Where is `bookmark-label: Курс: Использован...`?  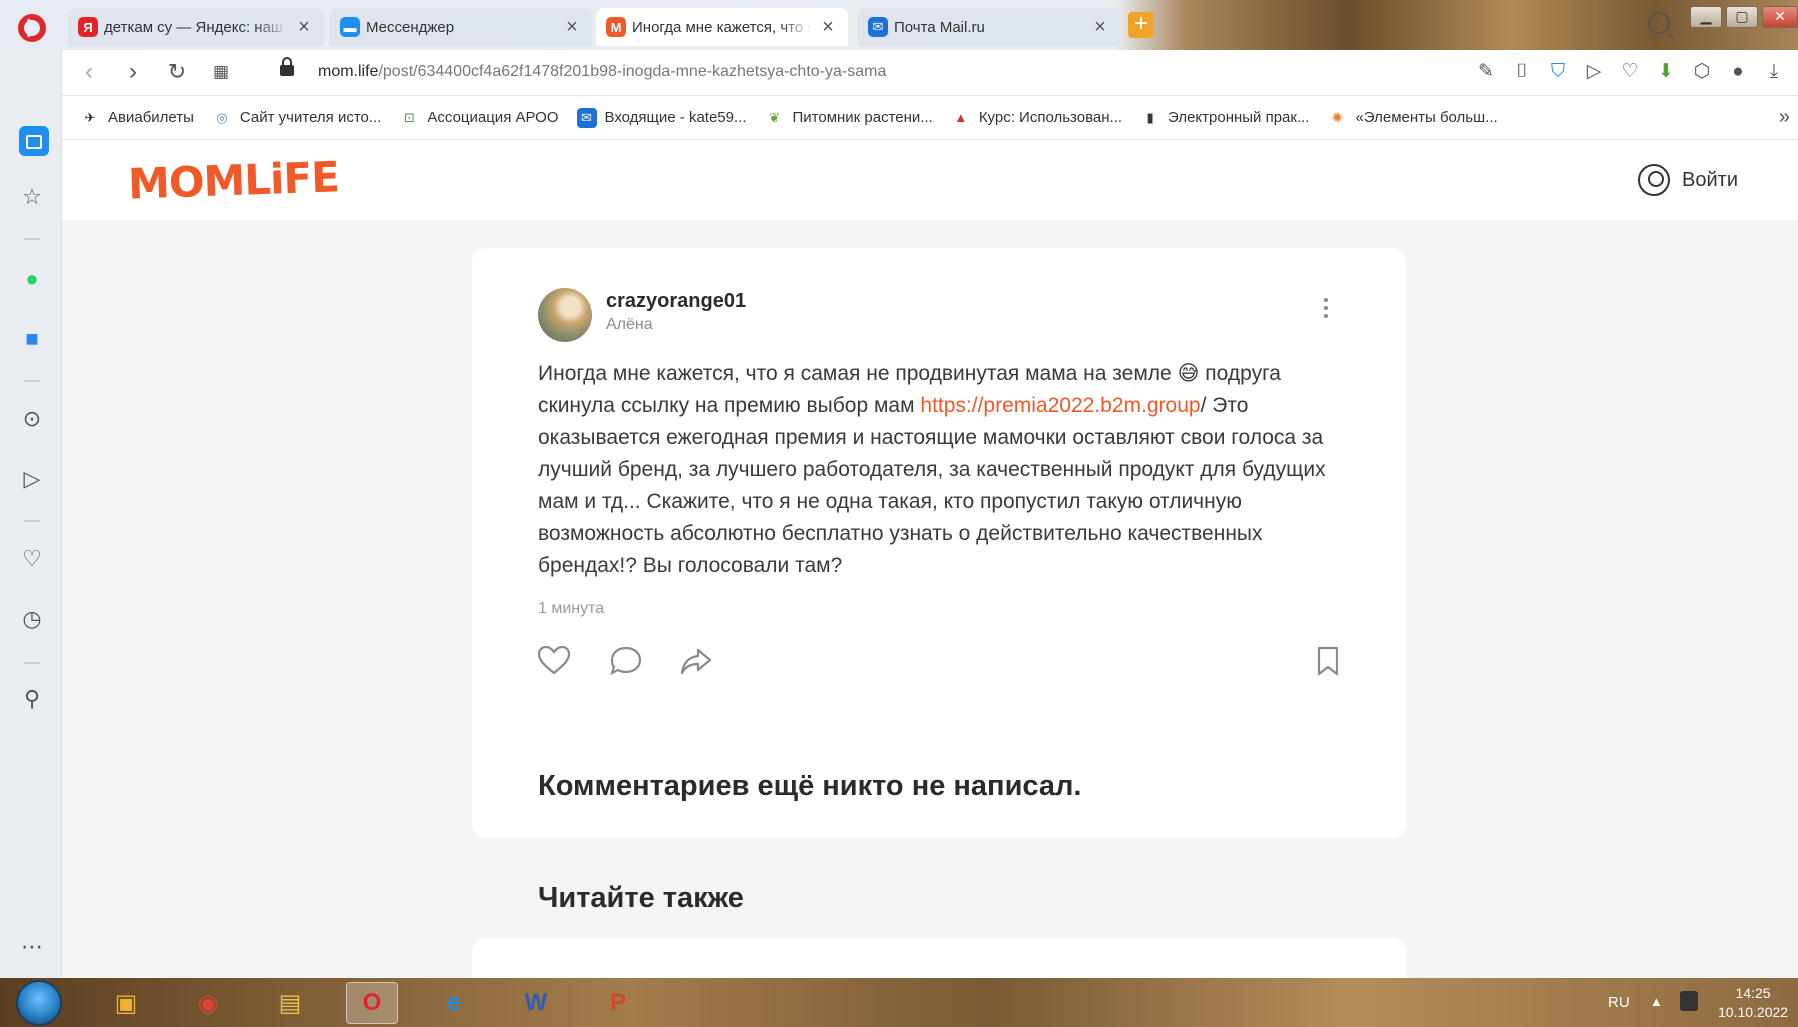 bookmark-label: Курс: Использован... is located at coordinates (1050, 117).